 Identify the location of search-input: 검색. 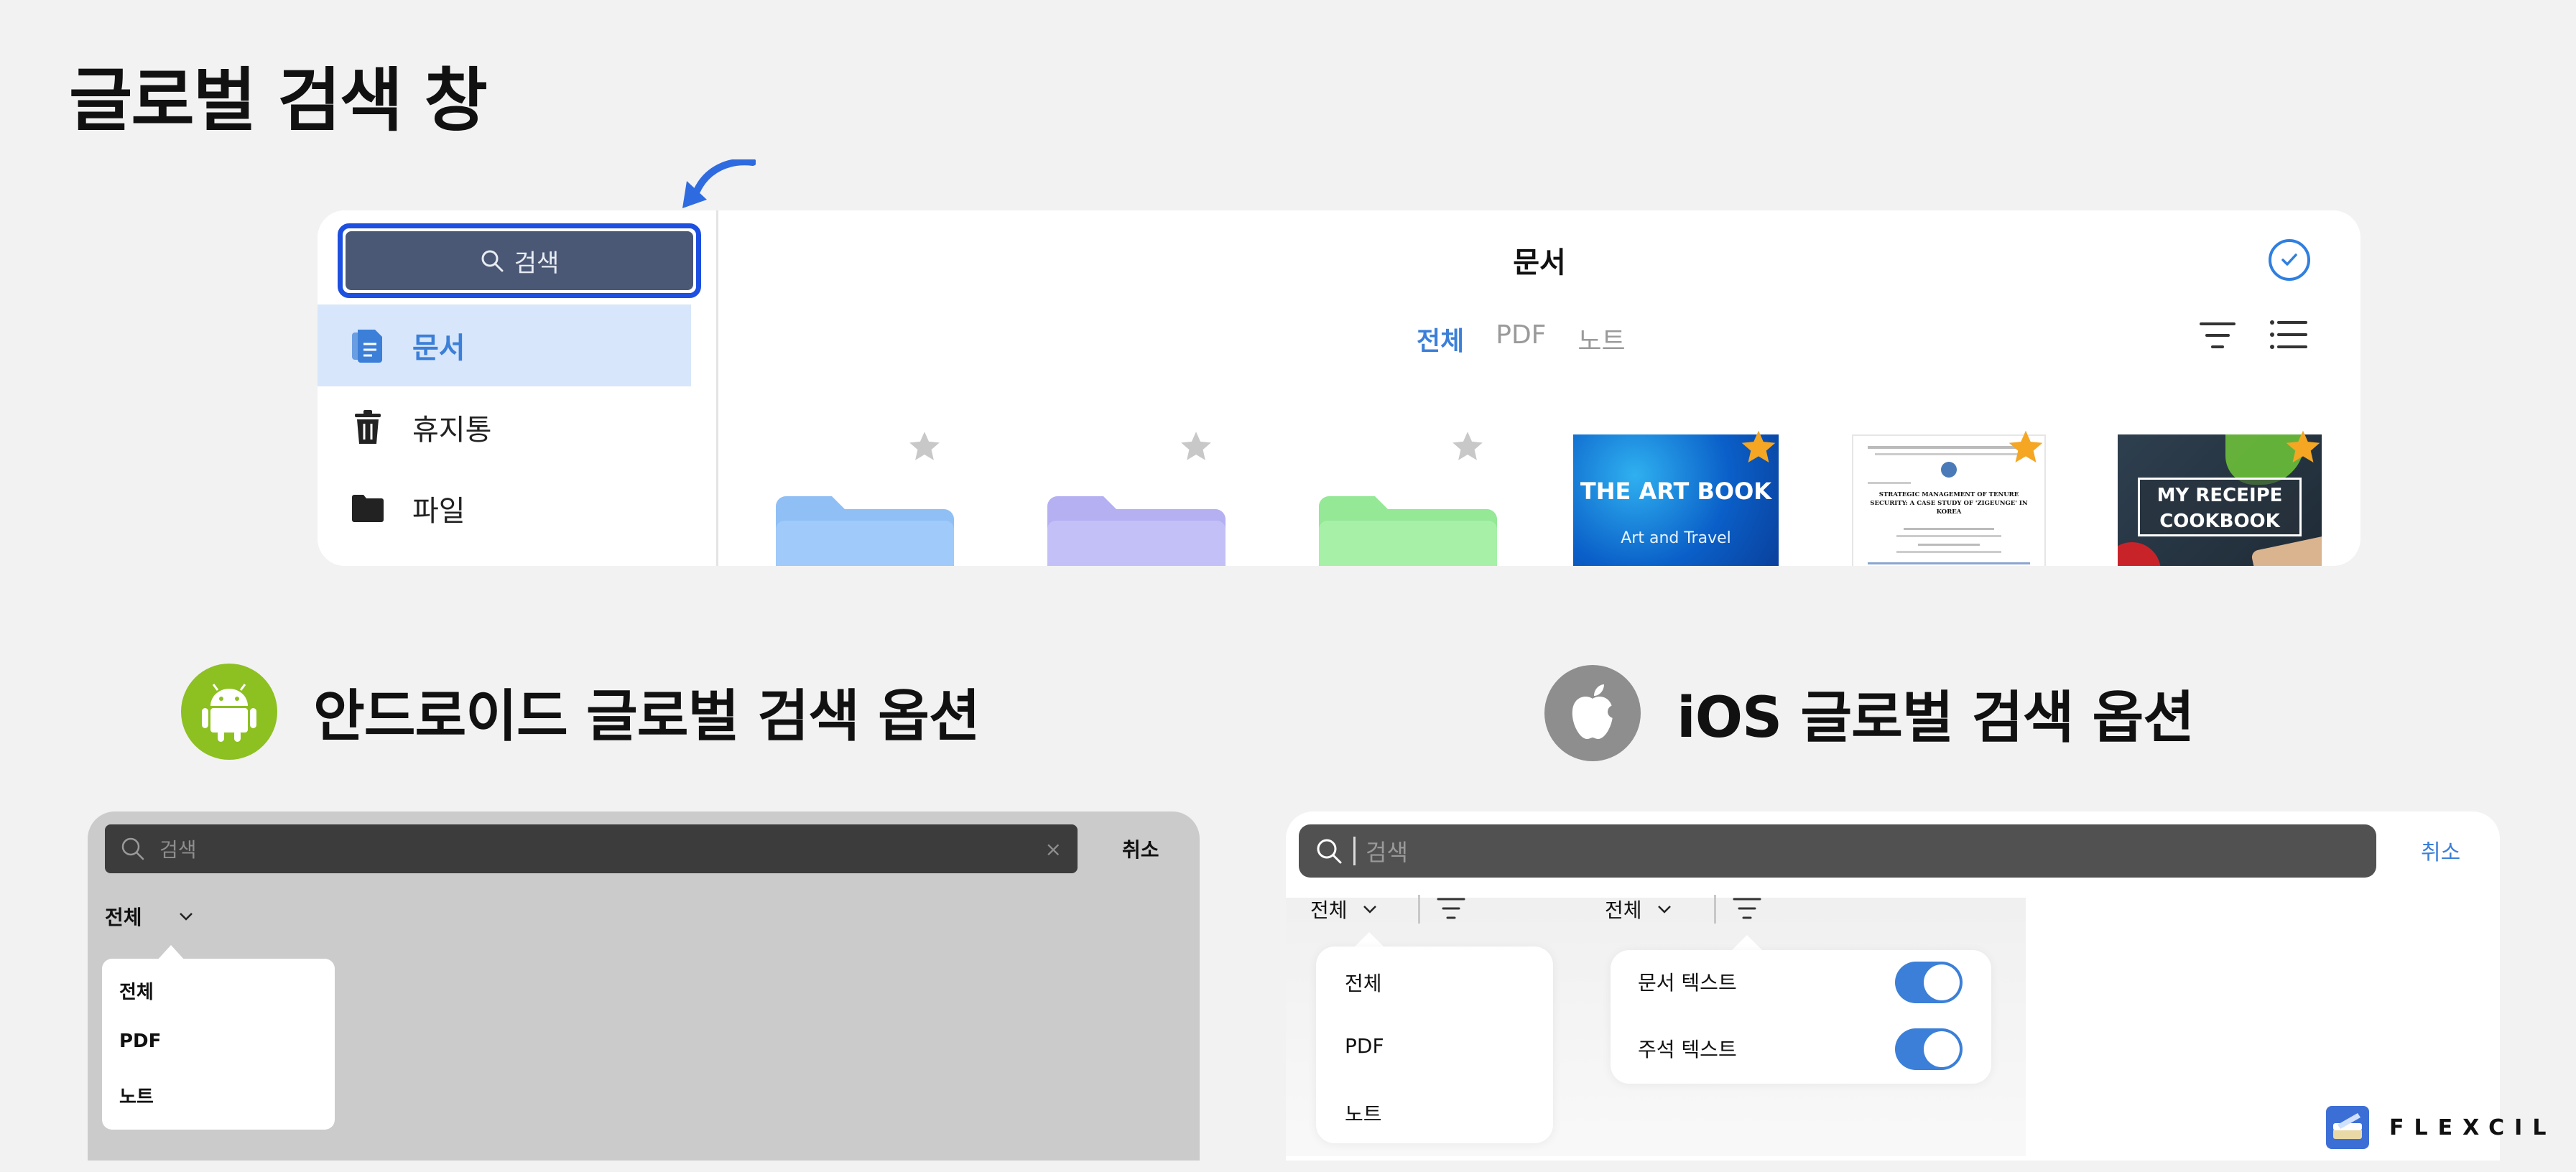
(1837, 851).